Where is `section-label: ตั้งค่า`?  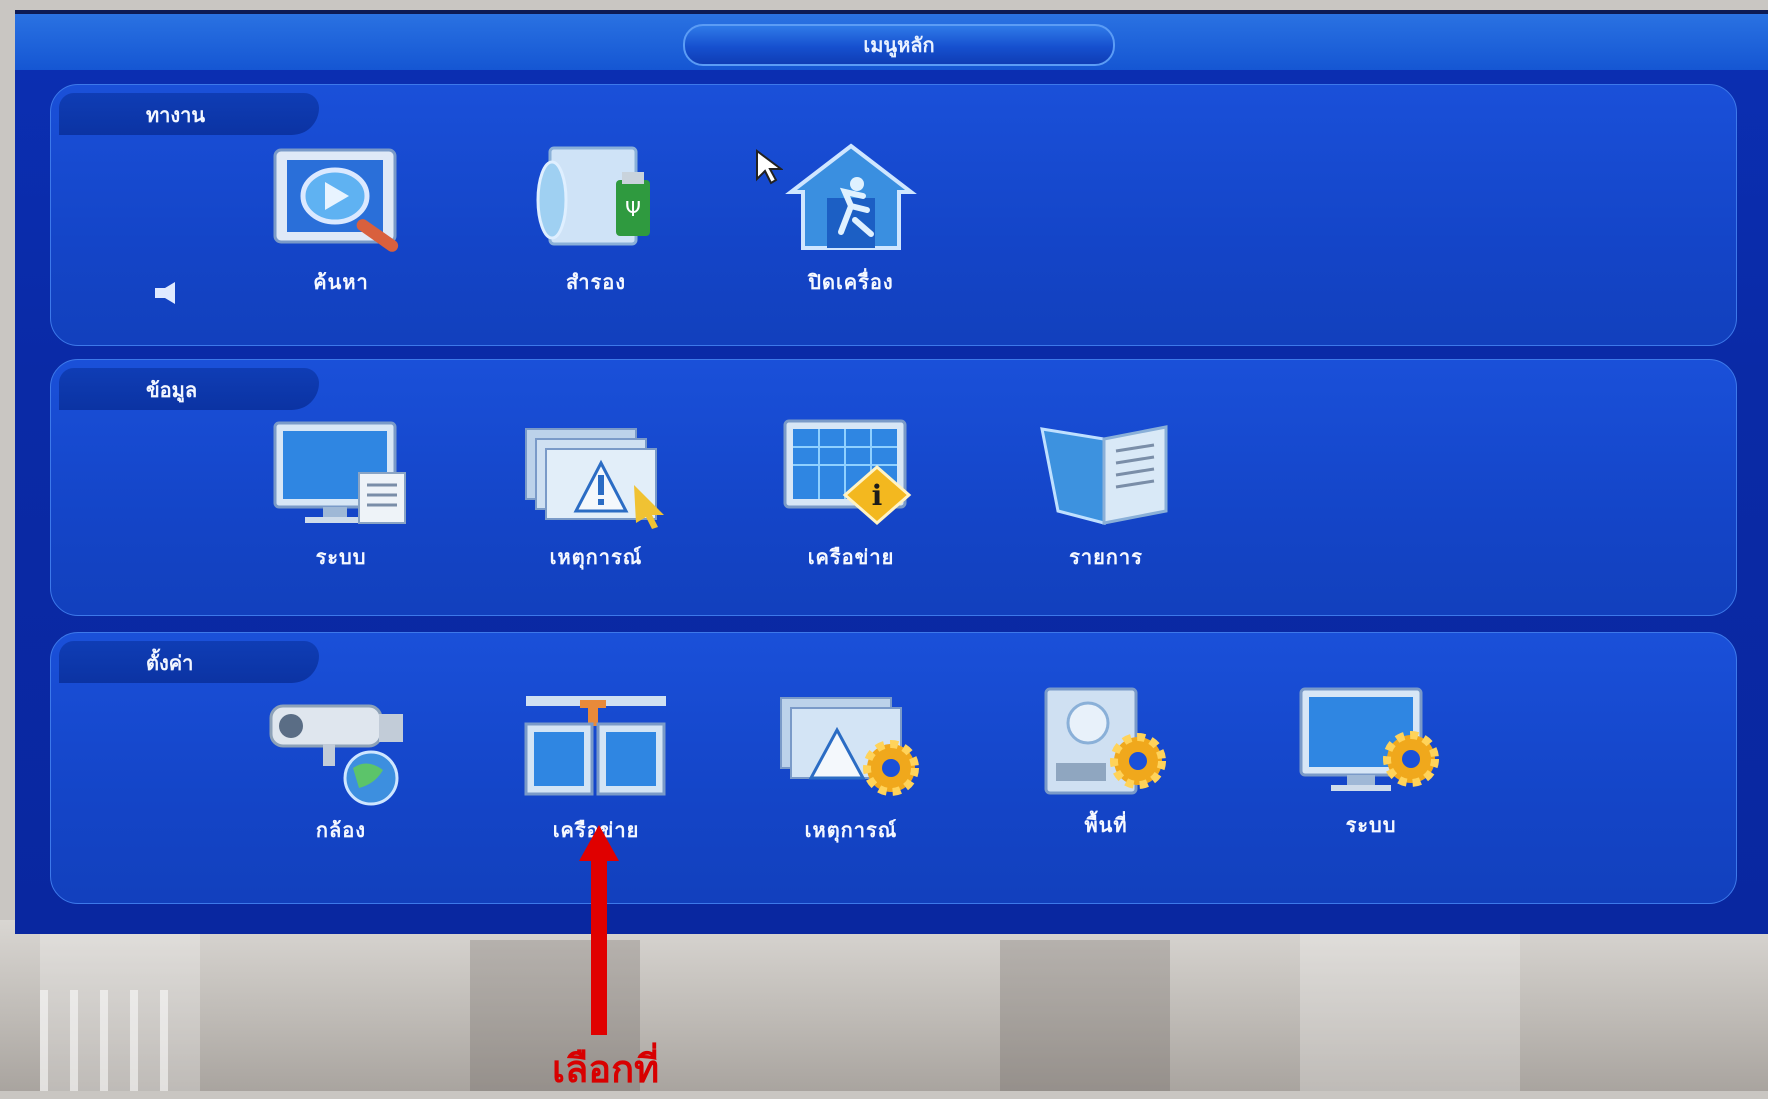
section-label: ตั้งค่า is located at coordinates (170, 663).